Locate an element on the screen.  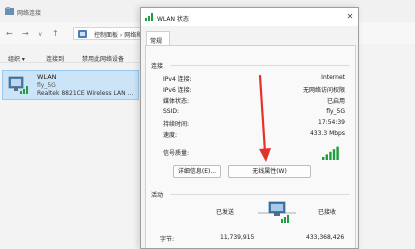
control-panel-icon is located at coordinates (82, 34).